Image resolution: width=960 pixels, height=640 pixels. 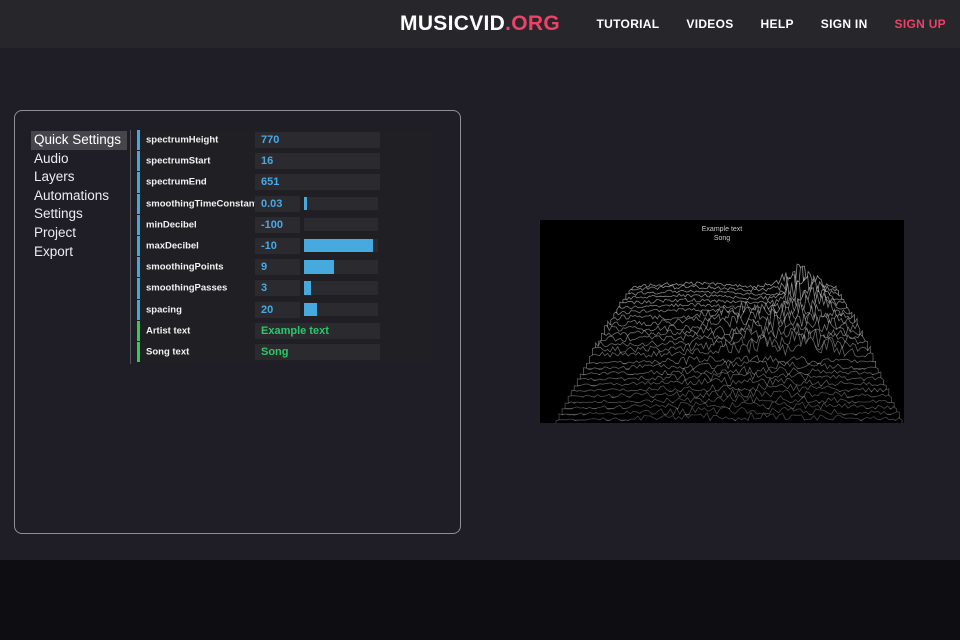 I want to click on player-bar: 00:52.30, so click(x=480, y=600).